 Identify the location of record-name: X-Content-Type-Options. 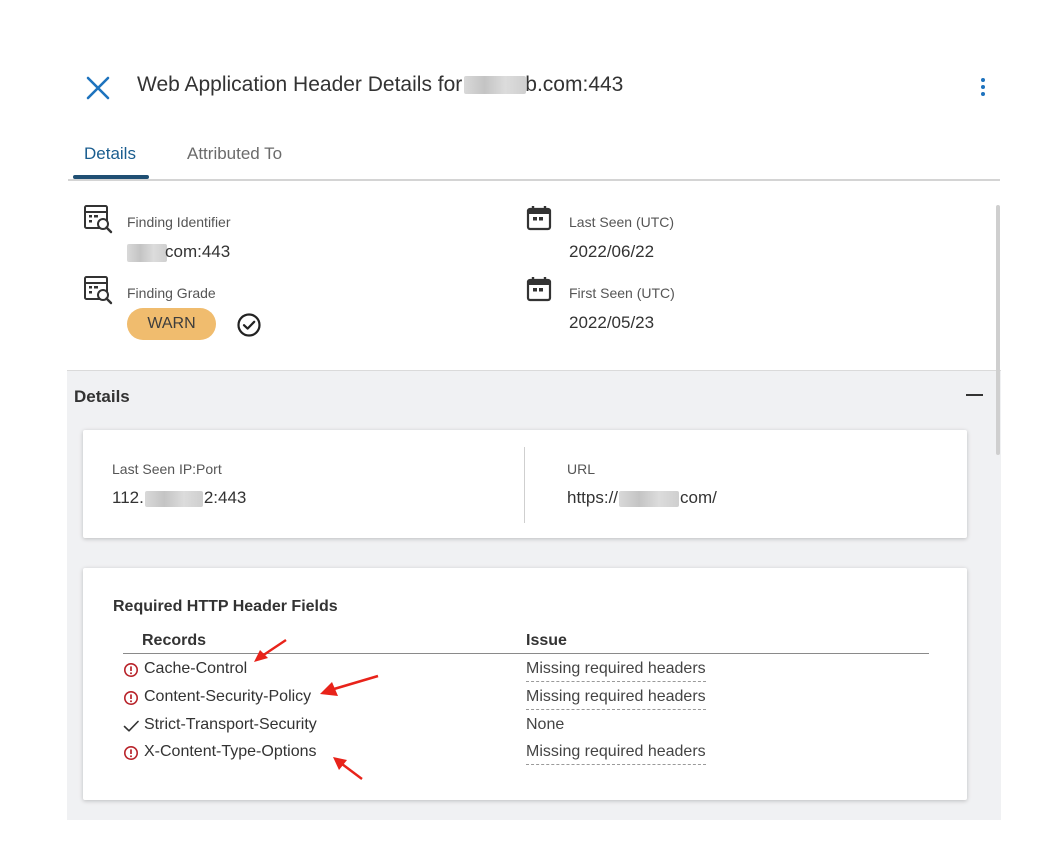
(230, 751).